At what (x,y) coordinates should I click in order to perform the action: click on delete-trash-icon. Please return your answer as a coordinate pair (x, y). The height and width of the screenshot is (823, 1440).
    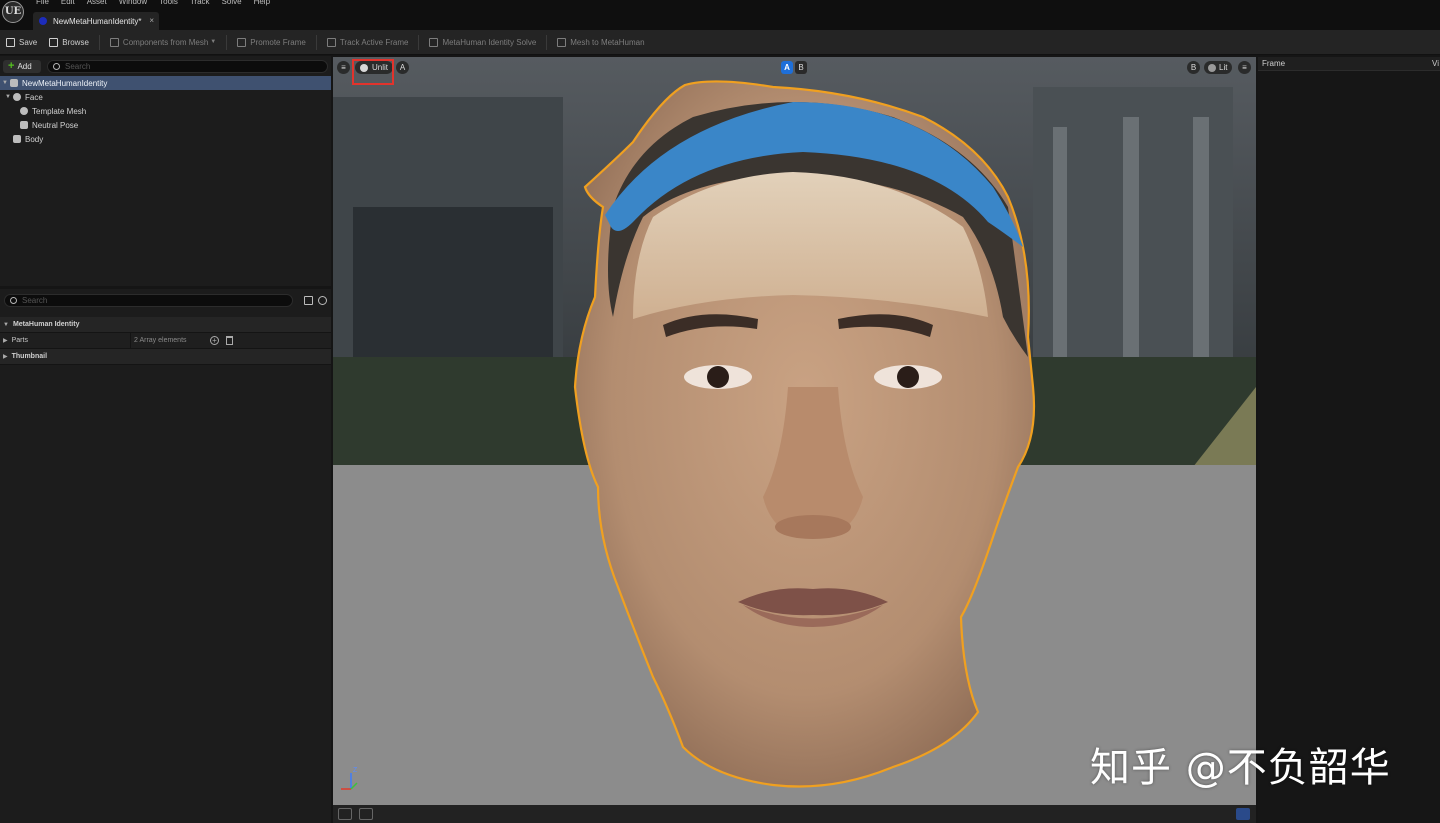
    Looking at the image, I should click on (229, 340).